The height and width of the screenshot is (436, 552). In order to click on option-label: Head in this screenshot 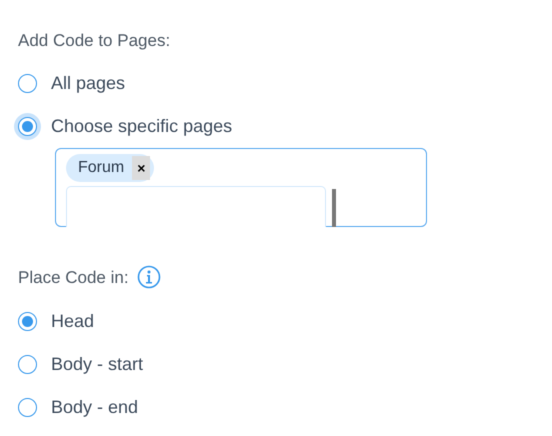, I will do `click(72, 321)`.